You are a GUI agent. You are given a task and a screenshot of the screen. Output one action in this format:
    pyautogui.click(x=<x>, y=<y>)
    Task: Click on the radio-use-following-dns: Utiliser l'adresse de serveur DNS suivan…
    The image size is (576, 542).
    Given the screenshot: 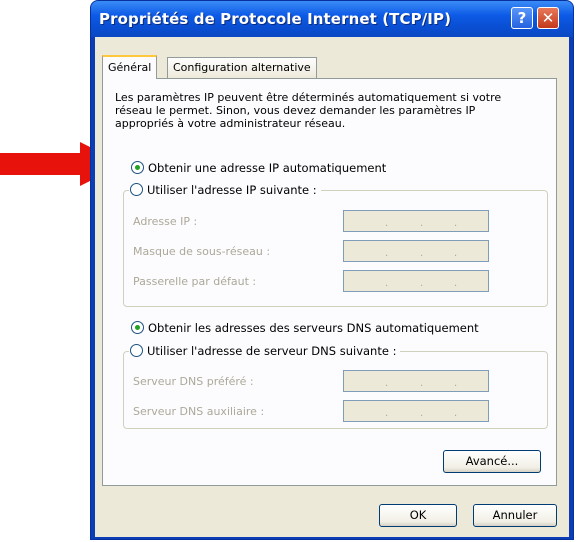 What is the action you would take?
    pyautogui.click(x=265, y=351)
    